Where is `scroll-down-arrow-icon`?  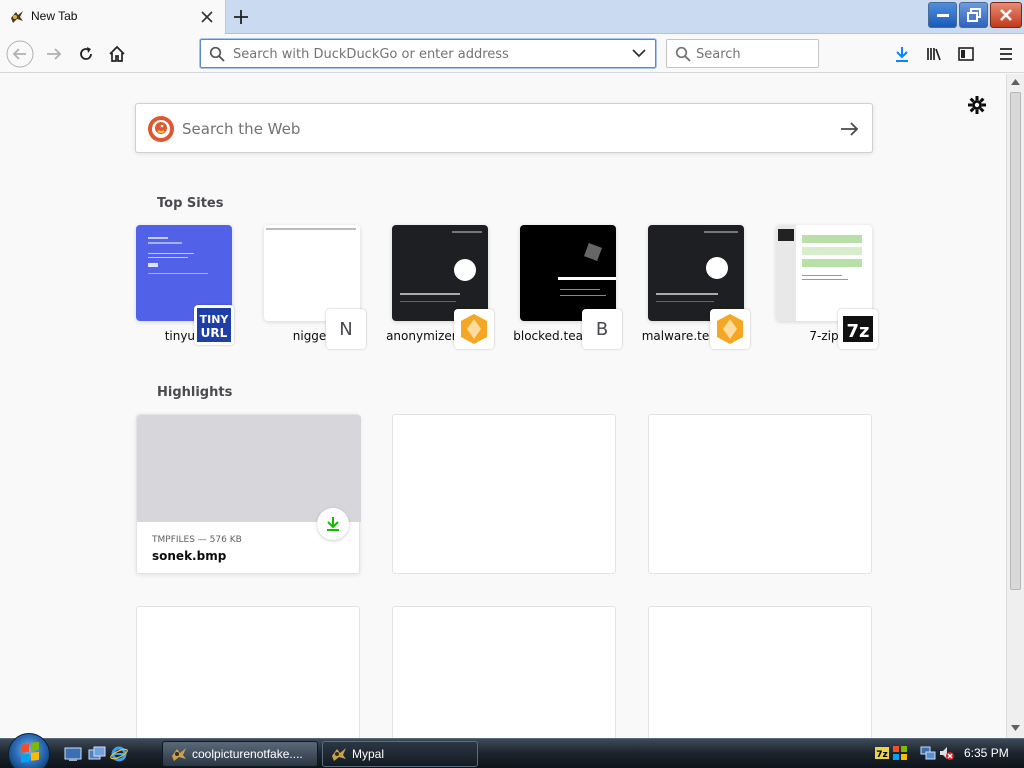 scroll-down-arrow-icon is located at coordinates (1015, 728).